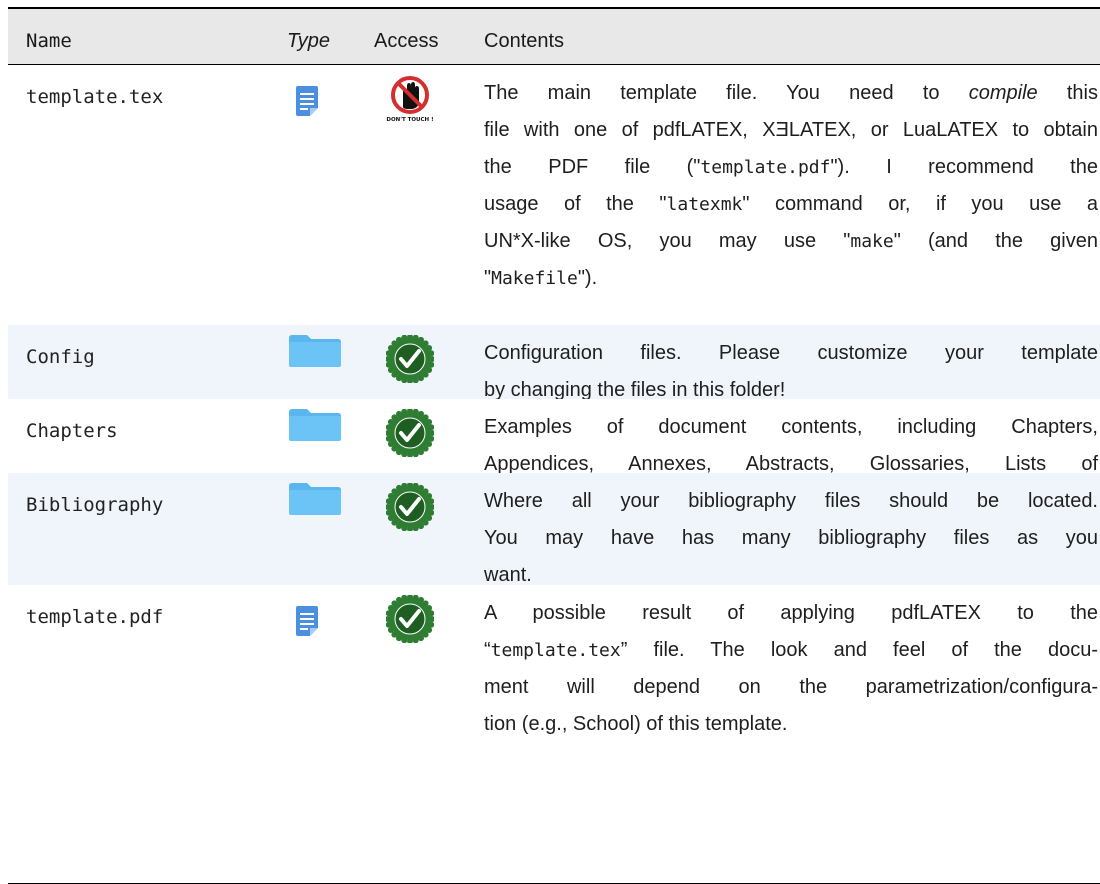 The width and height of the screenshot is (1100, 884). What do you see at coordinates (636, 724) in the screenshot?
I see `description-line: tion (e.g., School) of this template.` at bounding box center [636, 724].